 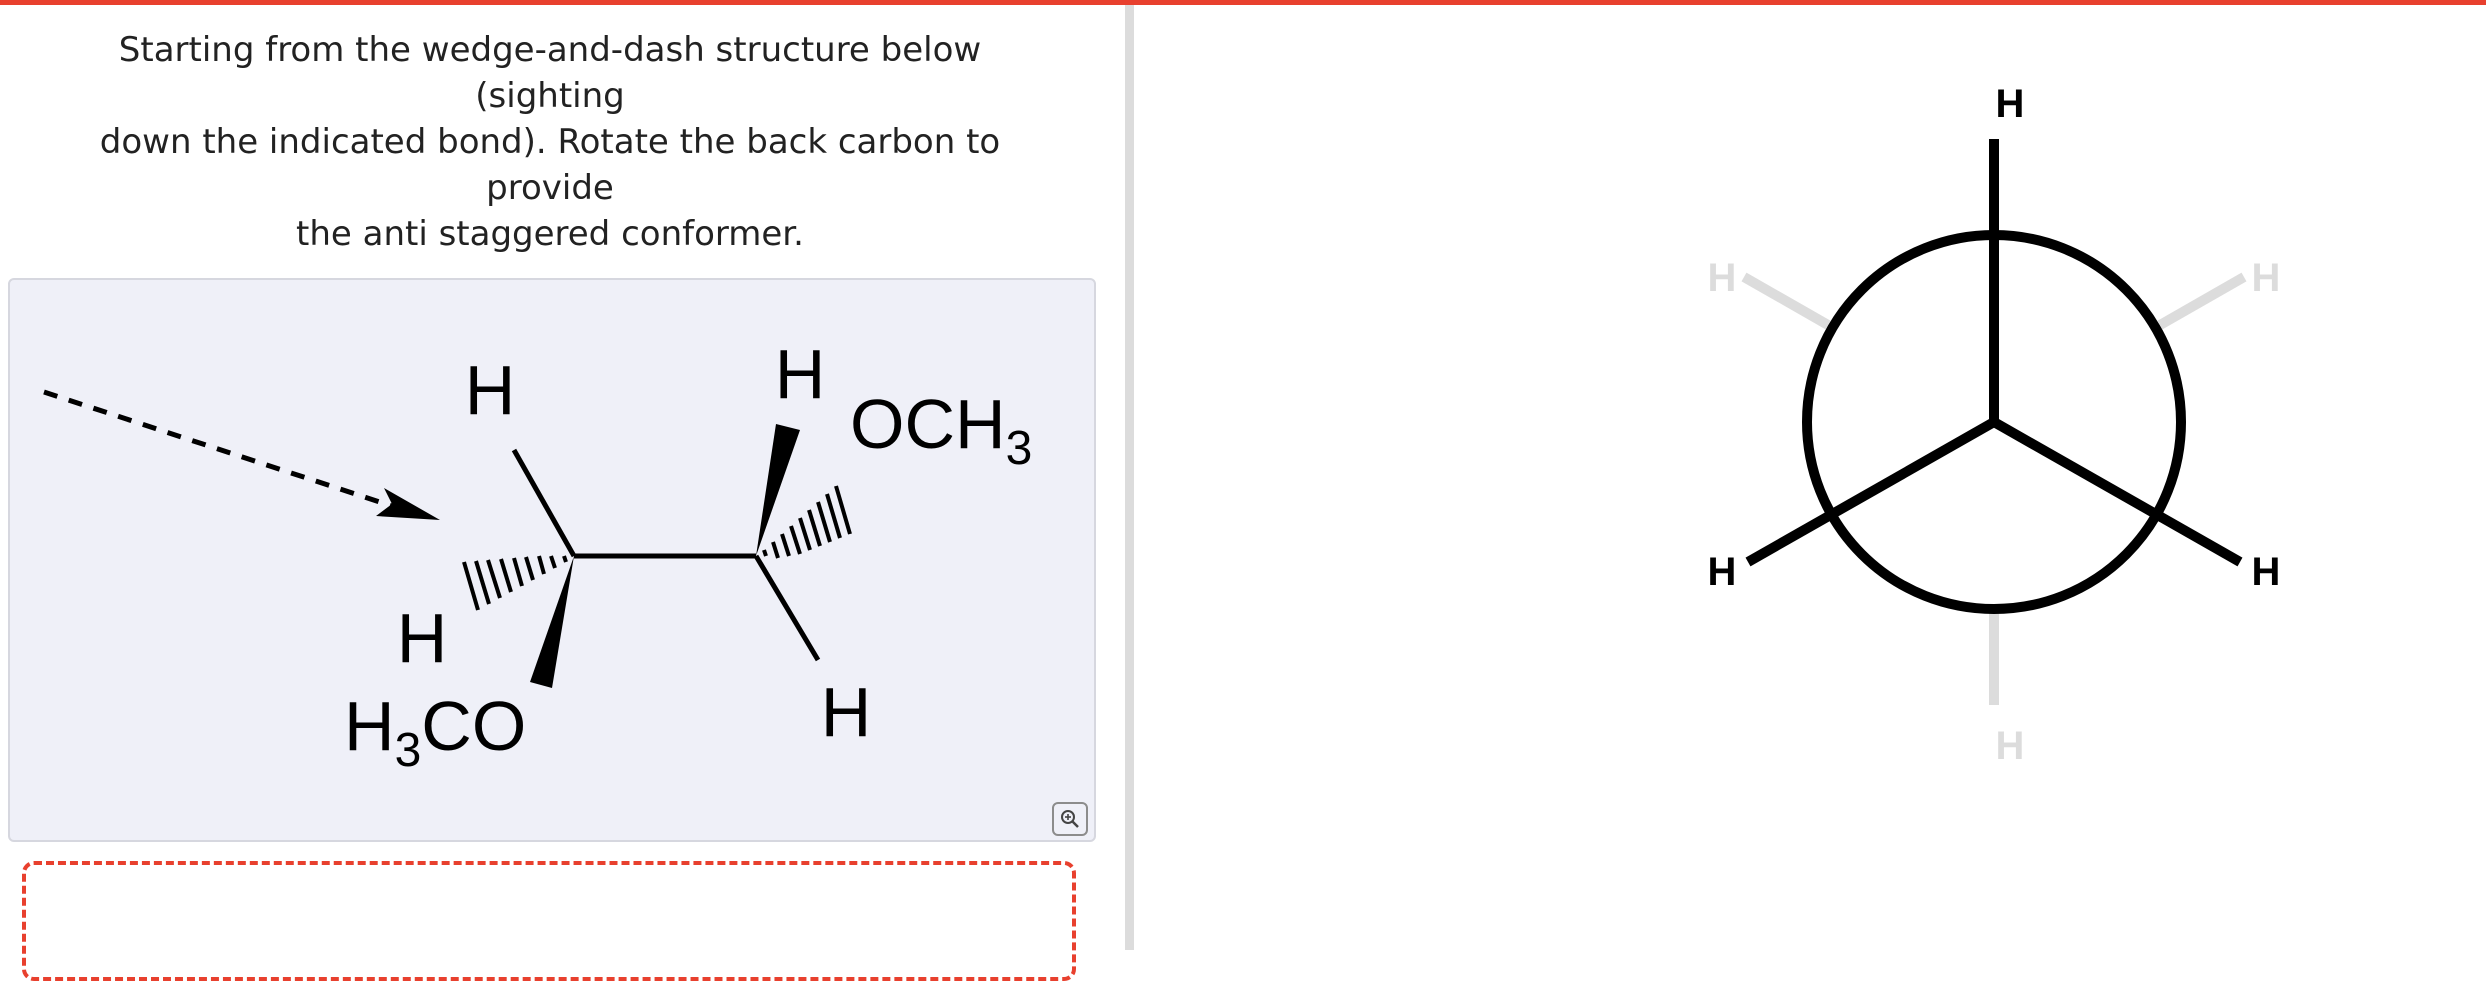 I want to click on label-h-dash-left: H, so click(x=422, y=638).